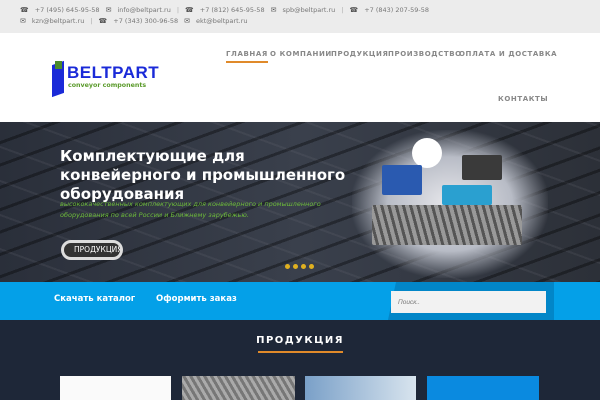  Describe the element at coordinates (300, 340) in the screenshot. I see `products-heading: ПРОДУКЦИЯ` at that location.